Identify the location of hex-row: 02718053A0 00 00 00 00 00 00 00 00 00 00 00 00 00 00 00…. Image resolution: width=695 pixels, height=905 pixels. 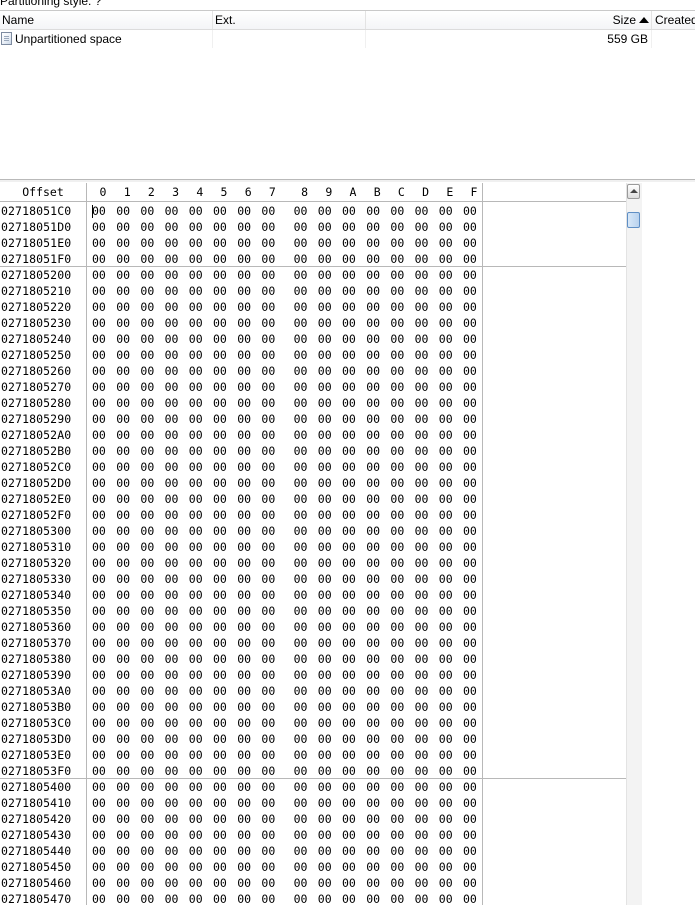
(313, 691).